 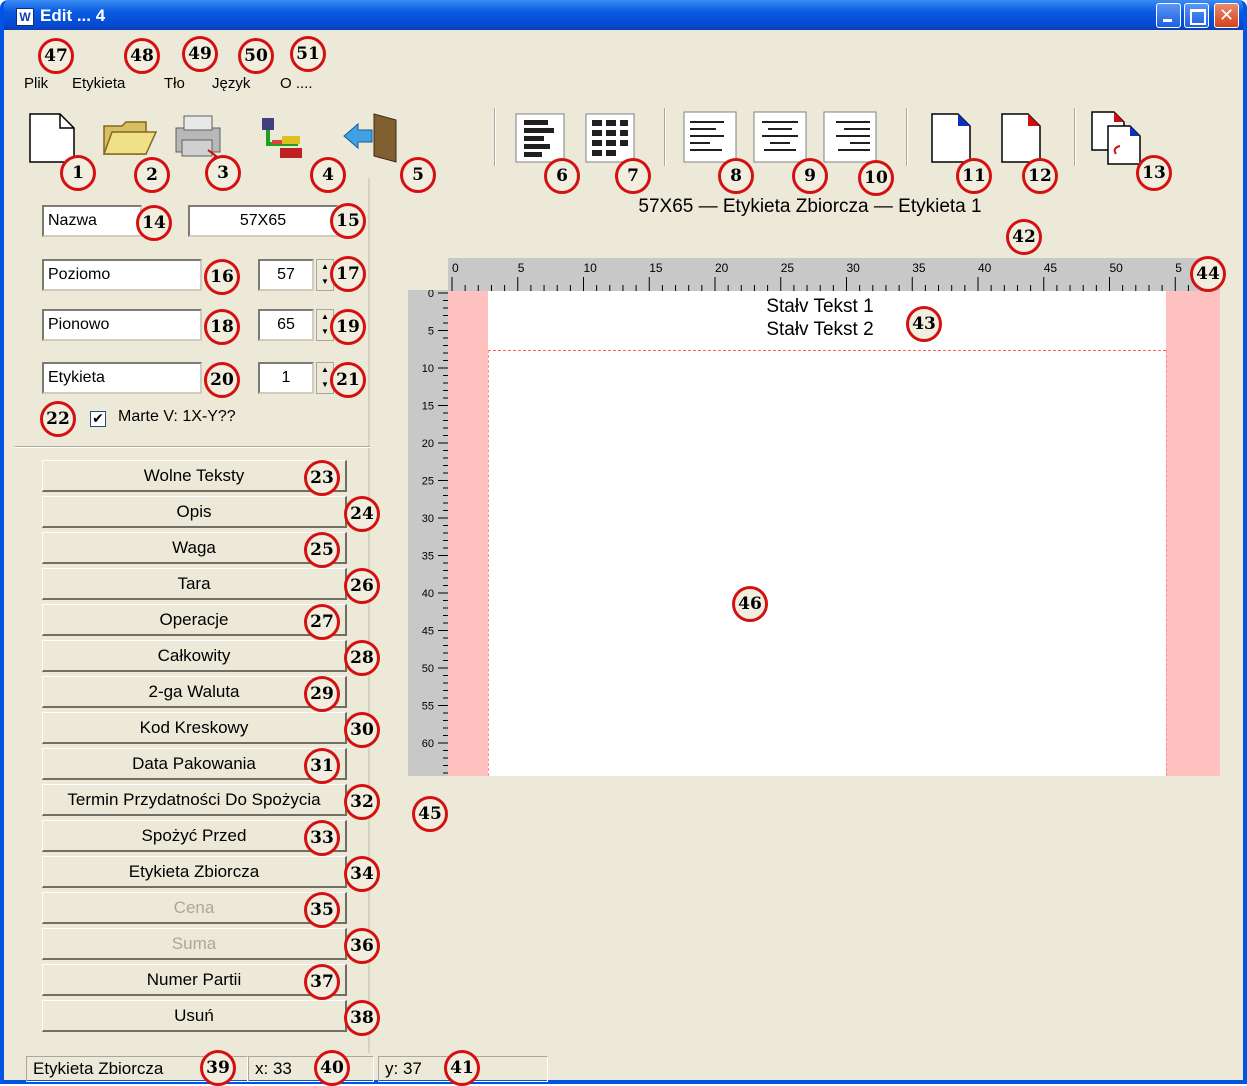 I want to click on menu-etykieta: Etykieta, so click(x=98, y=83).